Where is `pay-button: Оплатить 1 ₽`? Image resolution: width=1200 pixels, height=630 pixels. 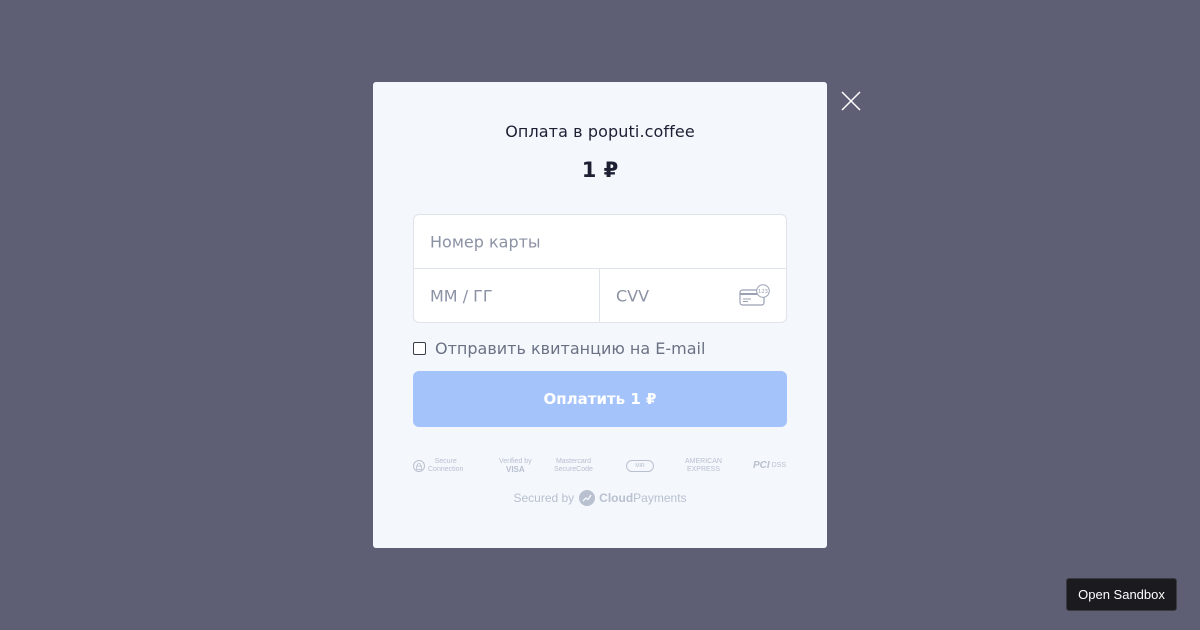
pay-button: Оплатить 1 ₽ is located at coordinates (600, 399).